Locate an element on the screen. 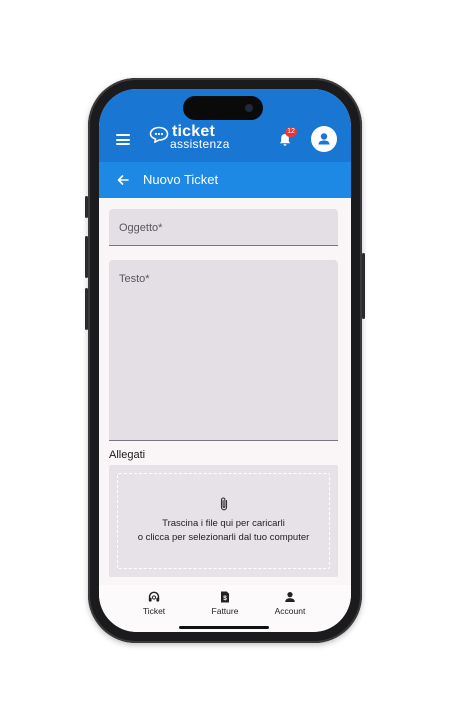  page-title: Nuovo Ticket is located at coordinates (181, 179).